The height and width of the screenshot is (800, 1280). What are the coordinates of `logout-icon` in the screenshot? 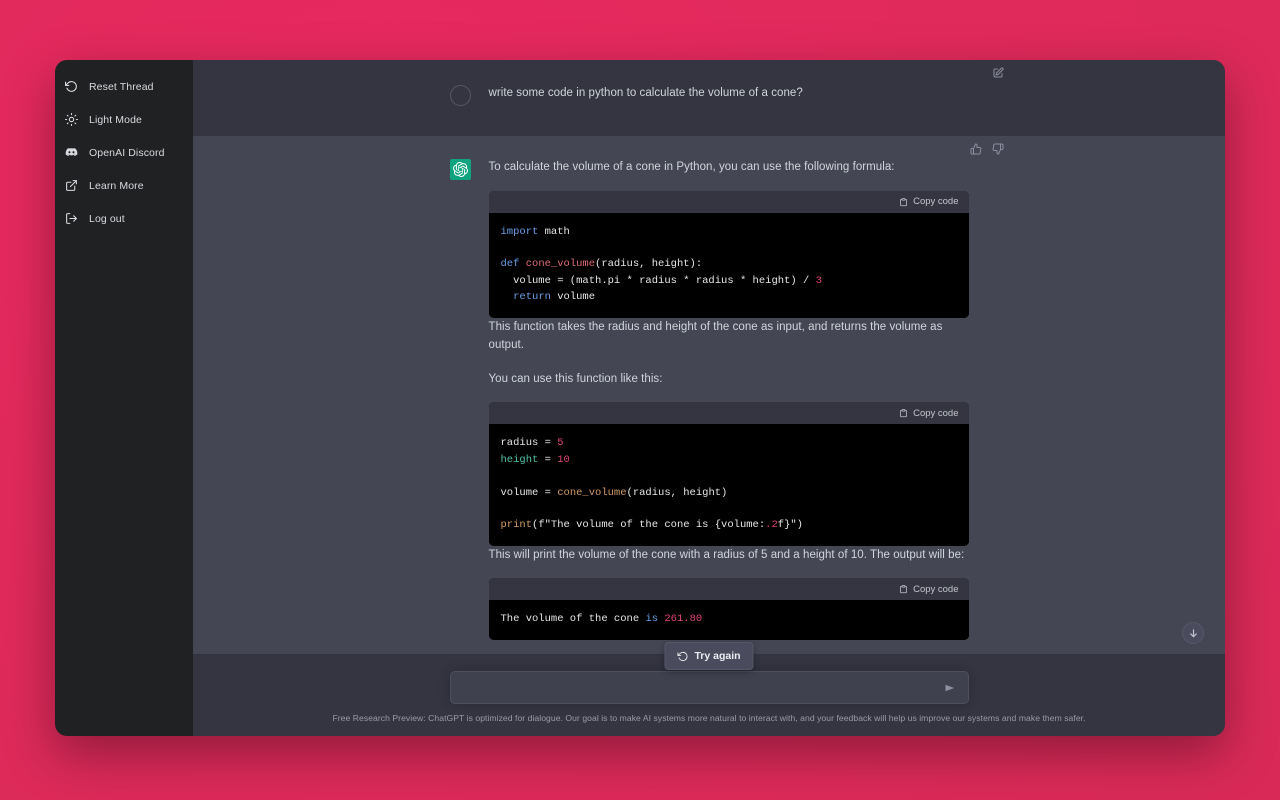 It's located at (71, 218).